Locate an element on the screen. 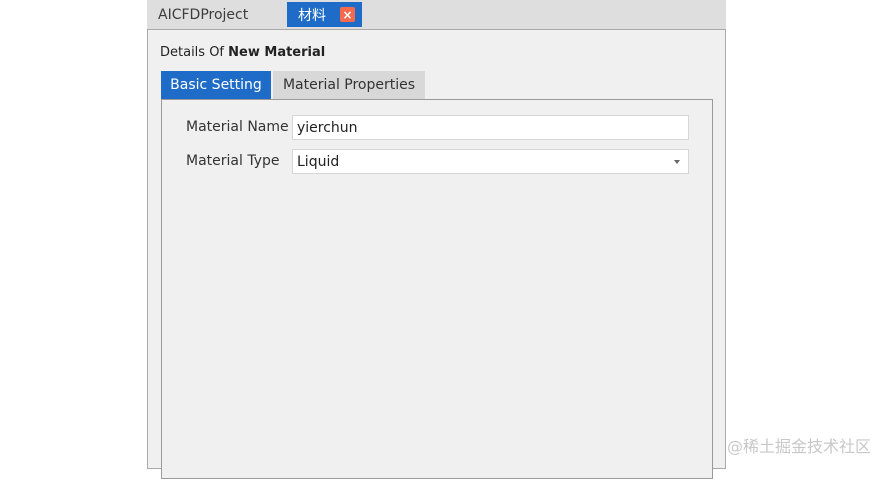 The image size is (879, 479). dropdown-arrow-icon is located at coordinates (677, 162).